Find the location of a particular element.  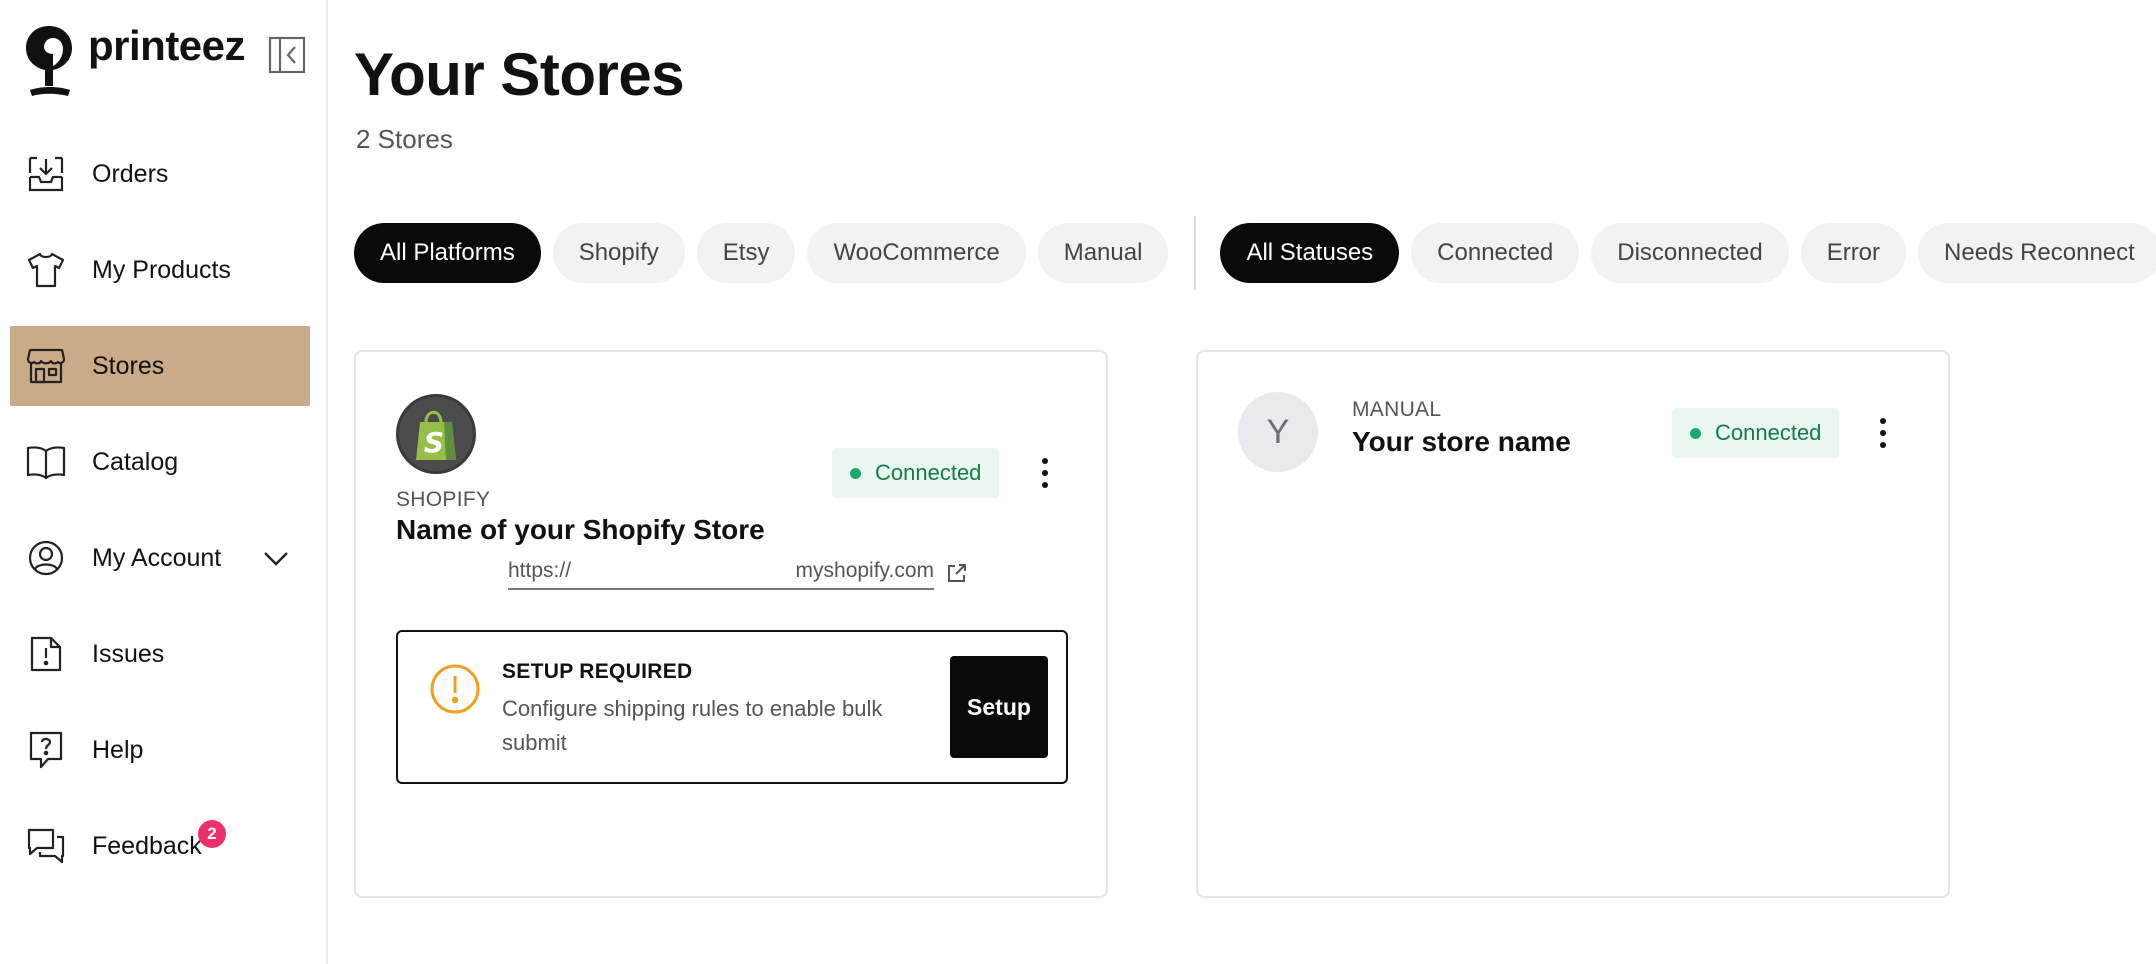

filter-status-connected: Connected is located at coordinates (1495, 253).